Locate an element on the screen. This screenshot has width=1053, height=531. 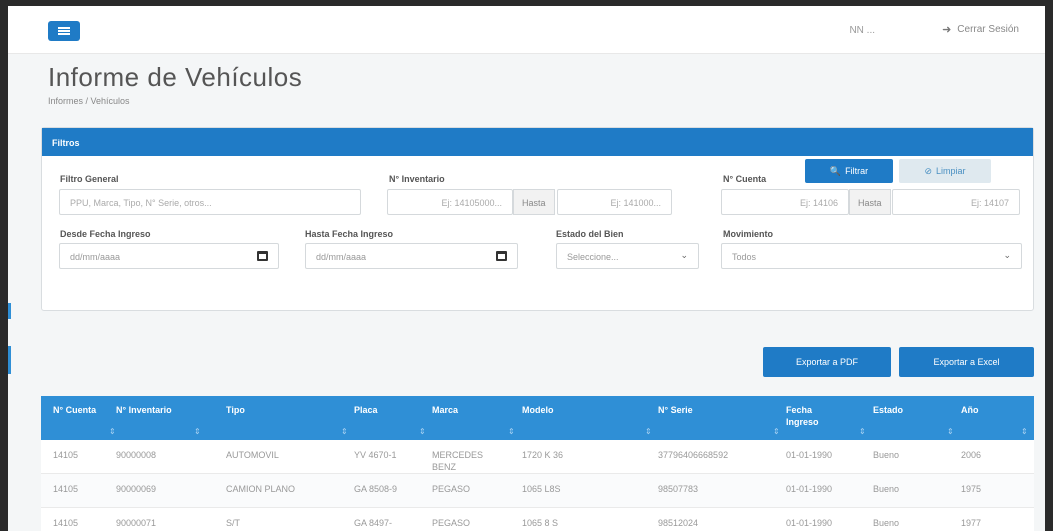
breadcrumb: Informes / Vehículos is located at coordinates (89, 101).